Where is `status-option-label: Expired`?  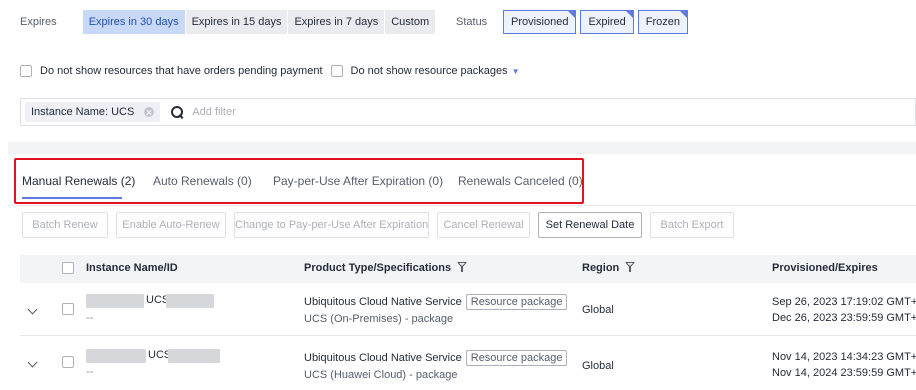
status-option-label: Expired is located at coordinates (607, 22).